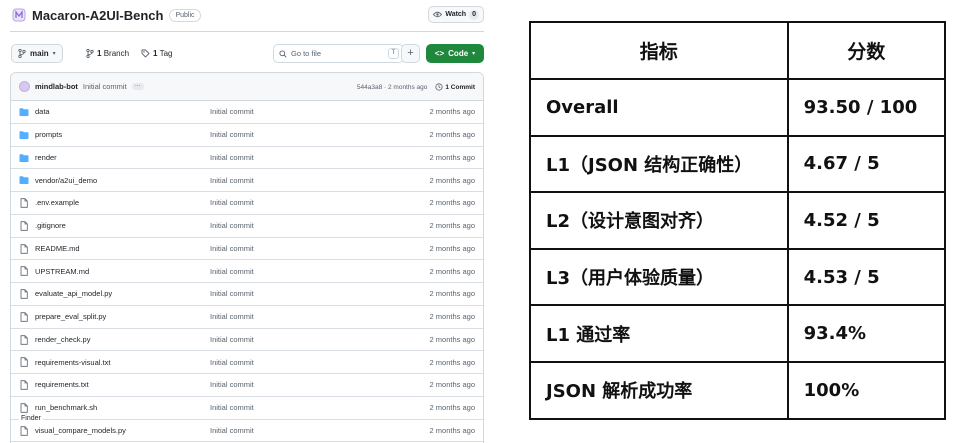  What do you see at coordinates (659, 50) in the screenshot?
I see `header-metric: 指标` at bounding box center [659, 50].